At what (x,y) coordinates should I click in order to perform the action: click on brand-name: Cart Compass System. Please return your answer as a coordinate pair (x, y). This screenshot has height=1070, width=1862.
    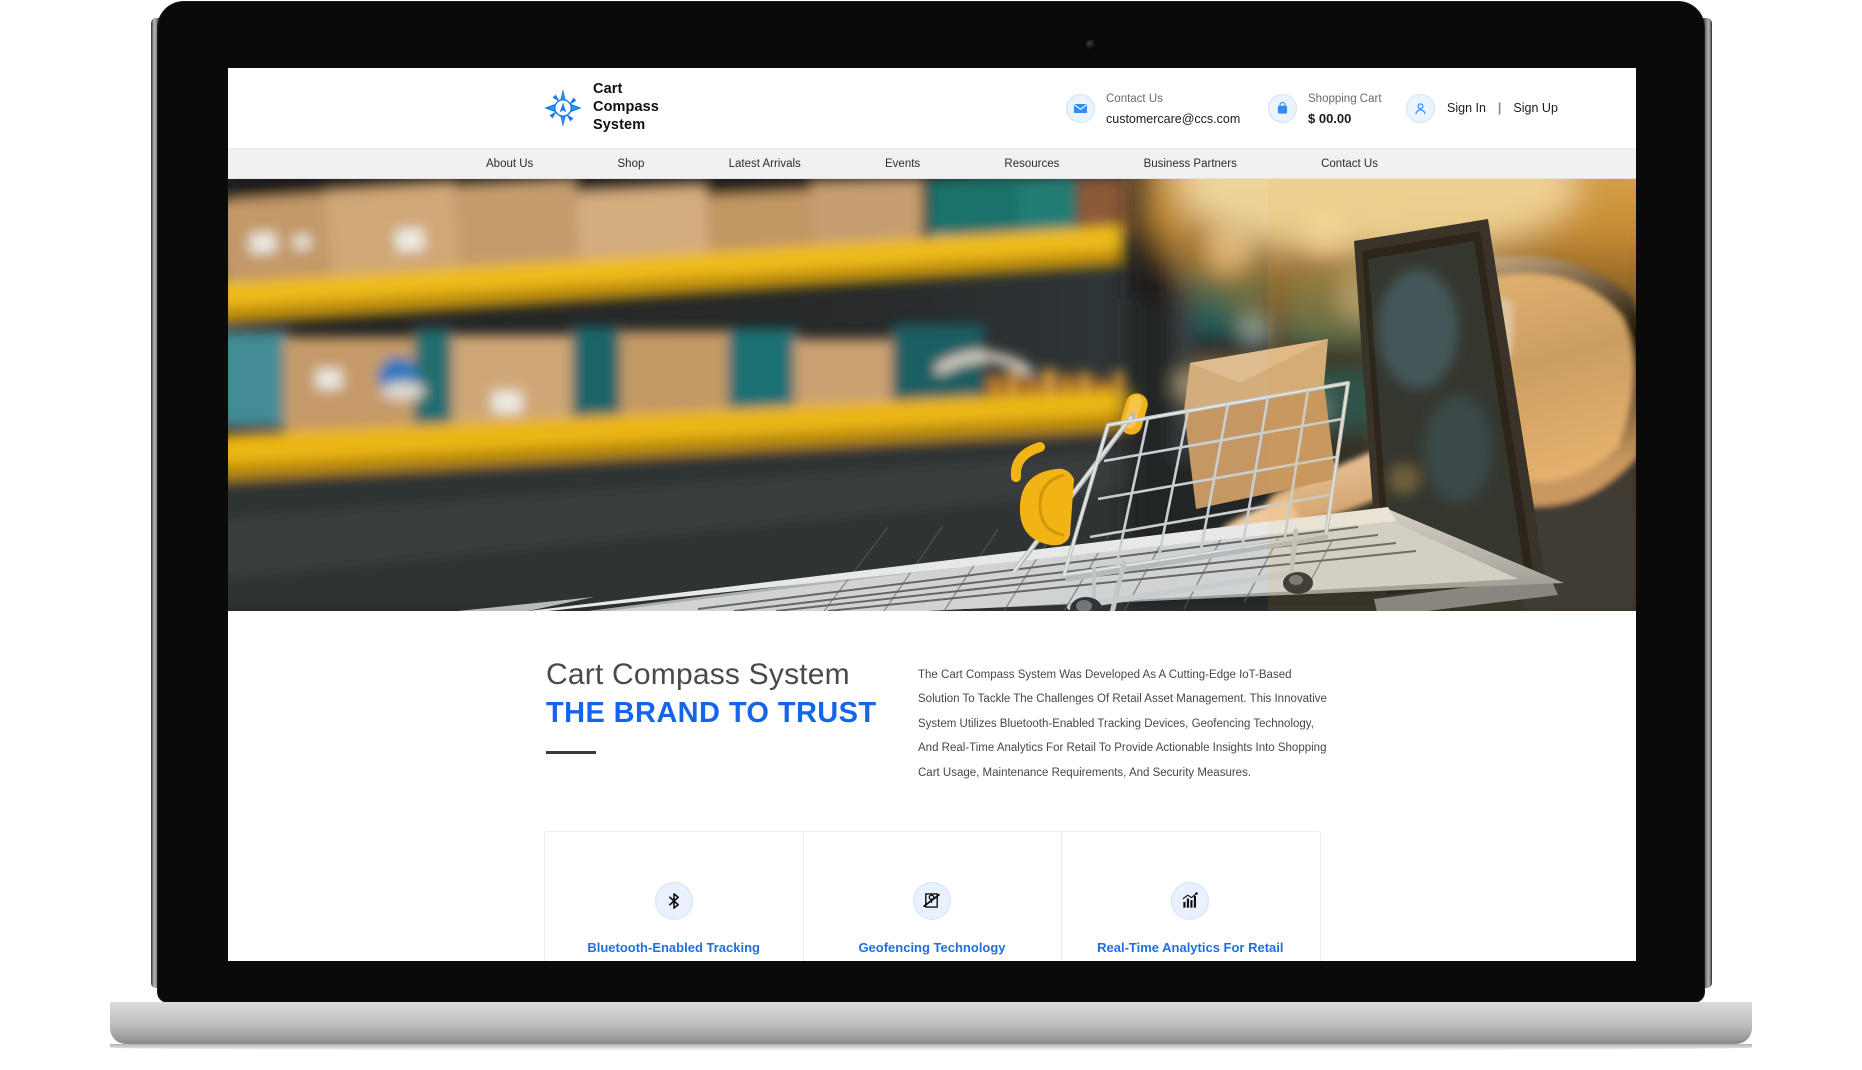
    Looking at the image, I should click on (626, 107).